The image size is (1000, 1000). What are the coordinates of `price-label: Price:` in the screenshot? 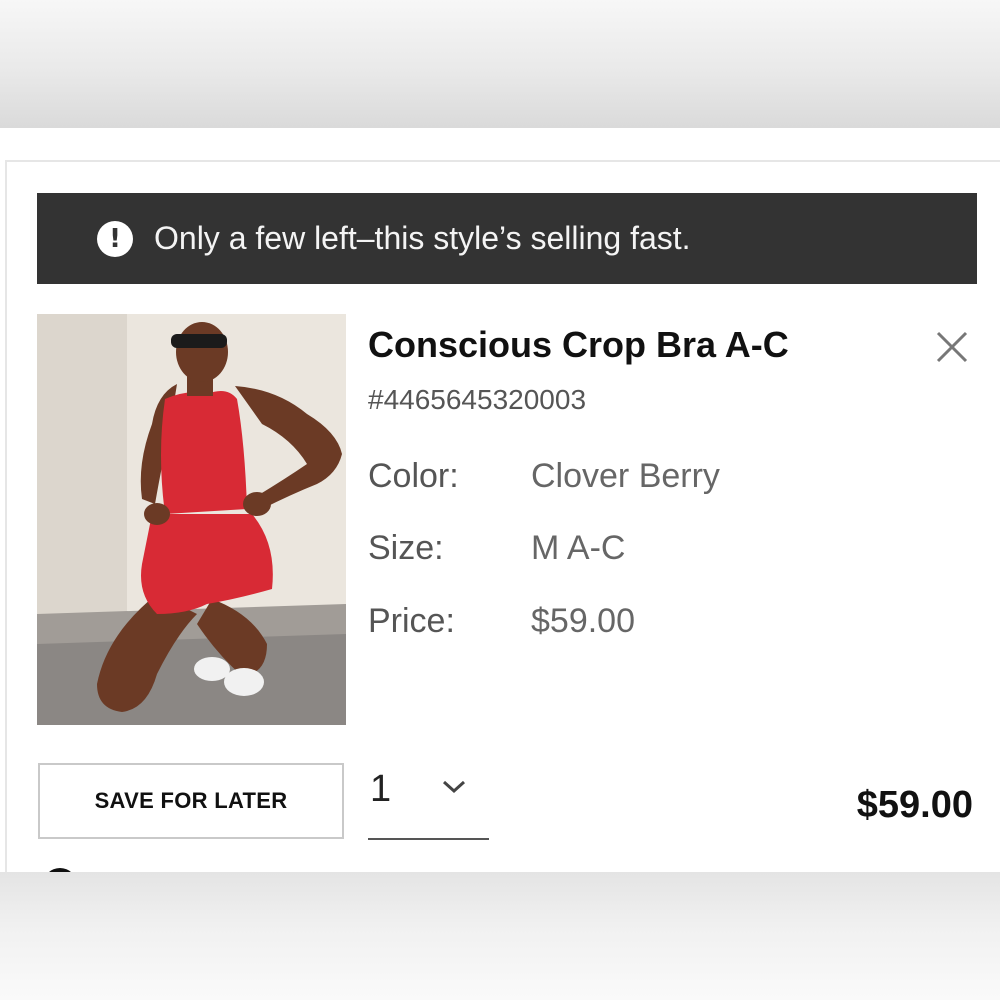 It's located at (411, 621).